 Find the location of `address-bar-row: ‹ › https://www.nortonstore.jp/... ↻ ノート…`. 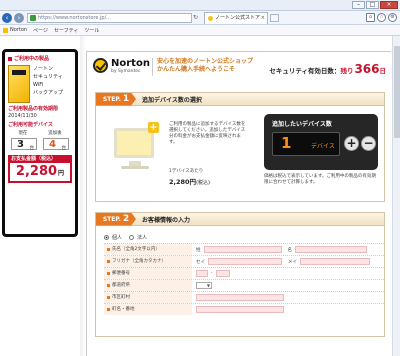

address-bar-row: ‹ › https://www.nortonstore.jp/... ↻ ノート… is located at coordinates (200, 18).